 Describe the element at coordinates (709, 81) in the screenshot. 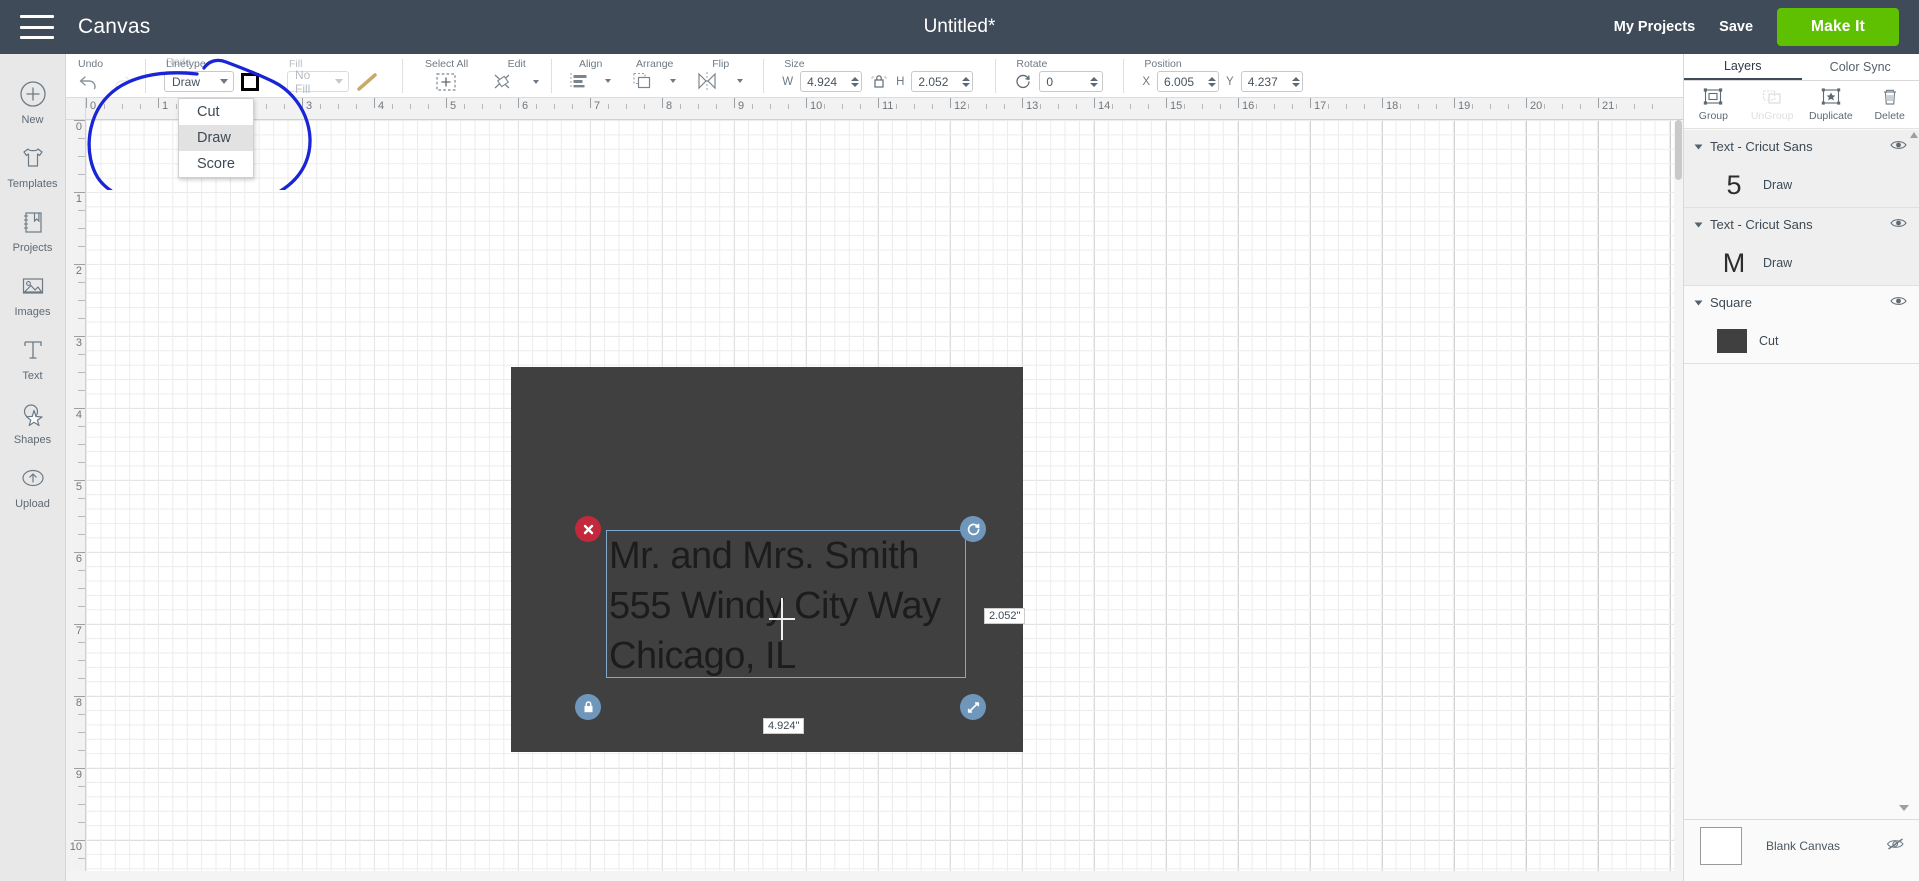

I see `flip-icon` at that location.